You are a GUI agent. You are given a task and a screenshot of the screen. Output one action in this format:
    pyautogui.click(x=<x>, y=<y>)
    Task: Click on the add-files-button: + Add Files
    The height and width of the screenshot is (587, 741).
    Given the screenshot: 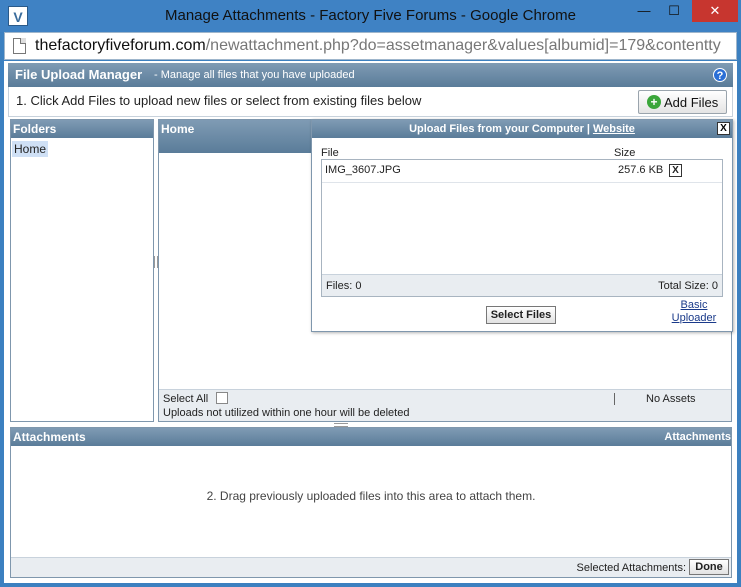 What is the action you would take?
    pyautogui.click(x=682, y=102)
    